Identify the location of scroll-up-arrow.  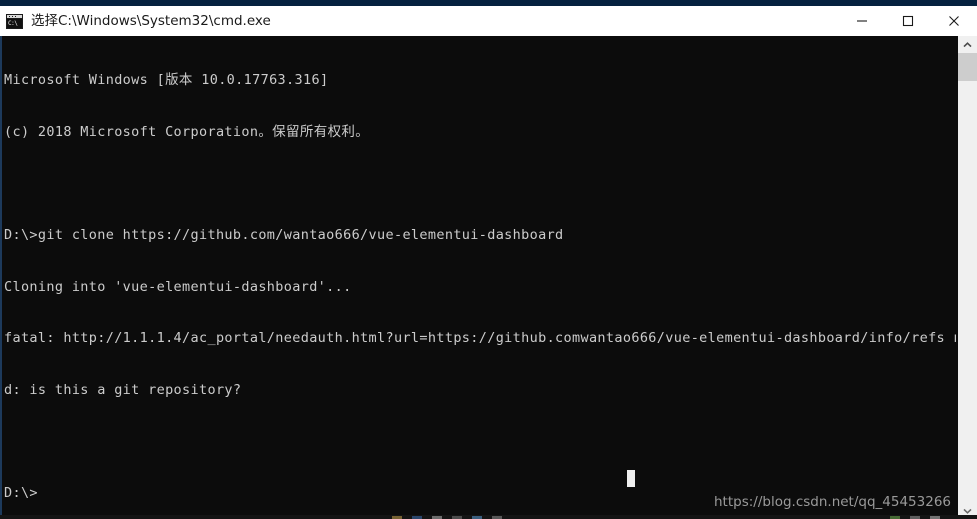
(967, 44).